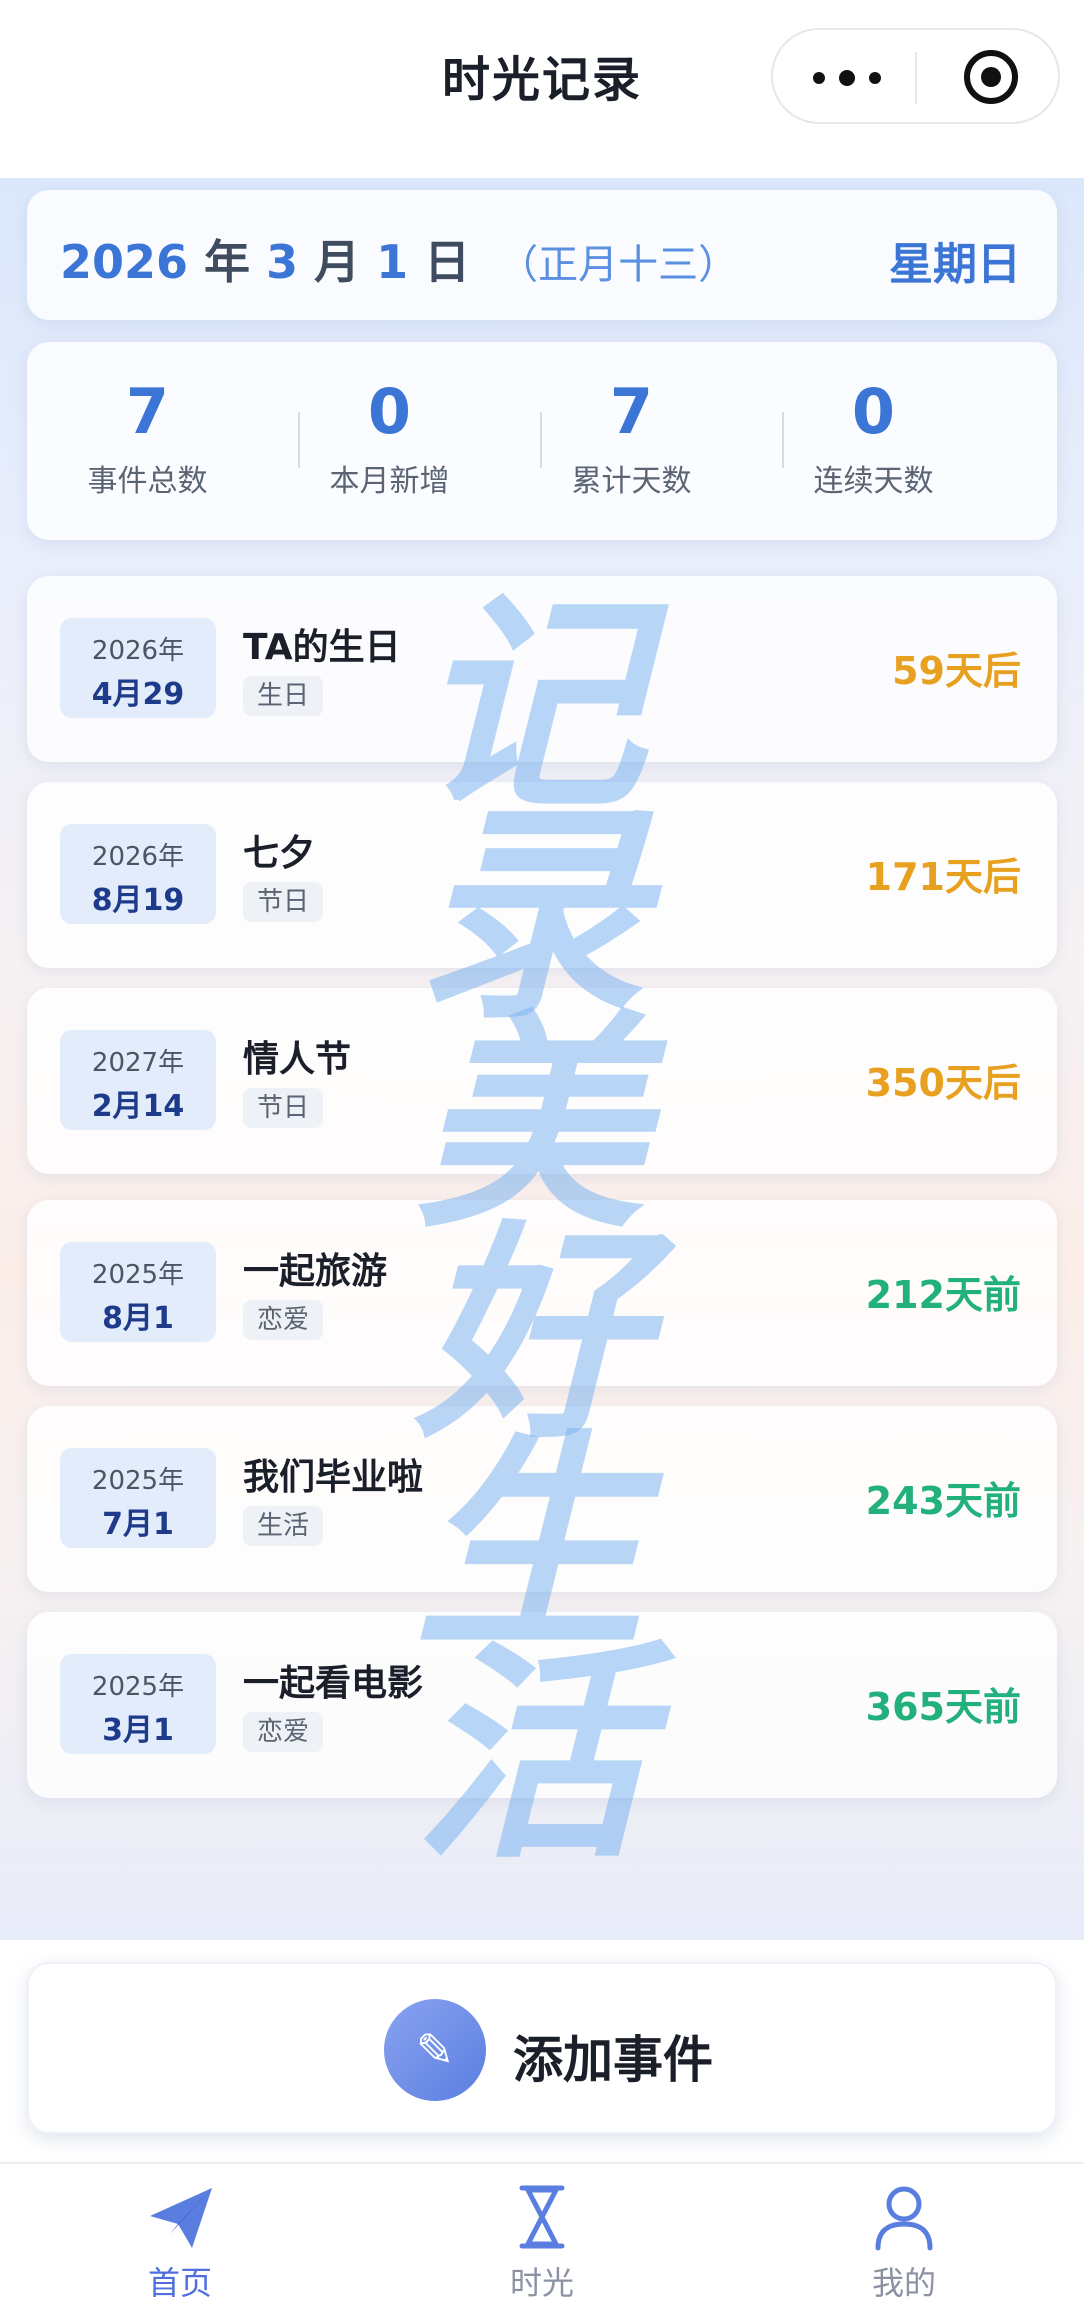  What do you see at coordinates (943, 1707) in the screenshot?
I see `event-days: 365天前` at bounding box center [943, 1707].